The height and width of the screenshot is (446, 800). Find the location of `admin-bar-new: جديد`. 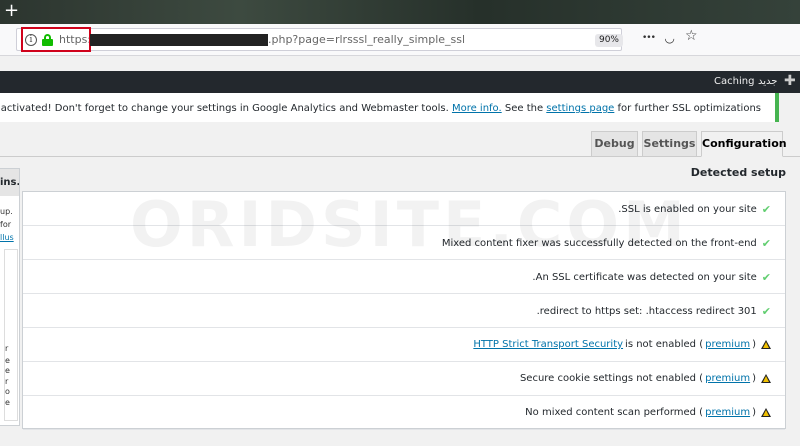

admin-bar-new: جديد is located at coordinates (767, 81).